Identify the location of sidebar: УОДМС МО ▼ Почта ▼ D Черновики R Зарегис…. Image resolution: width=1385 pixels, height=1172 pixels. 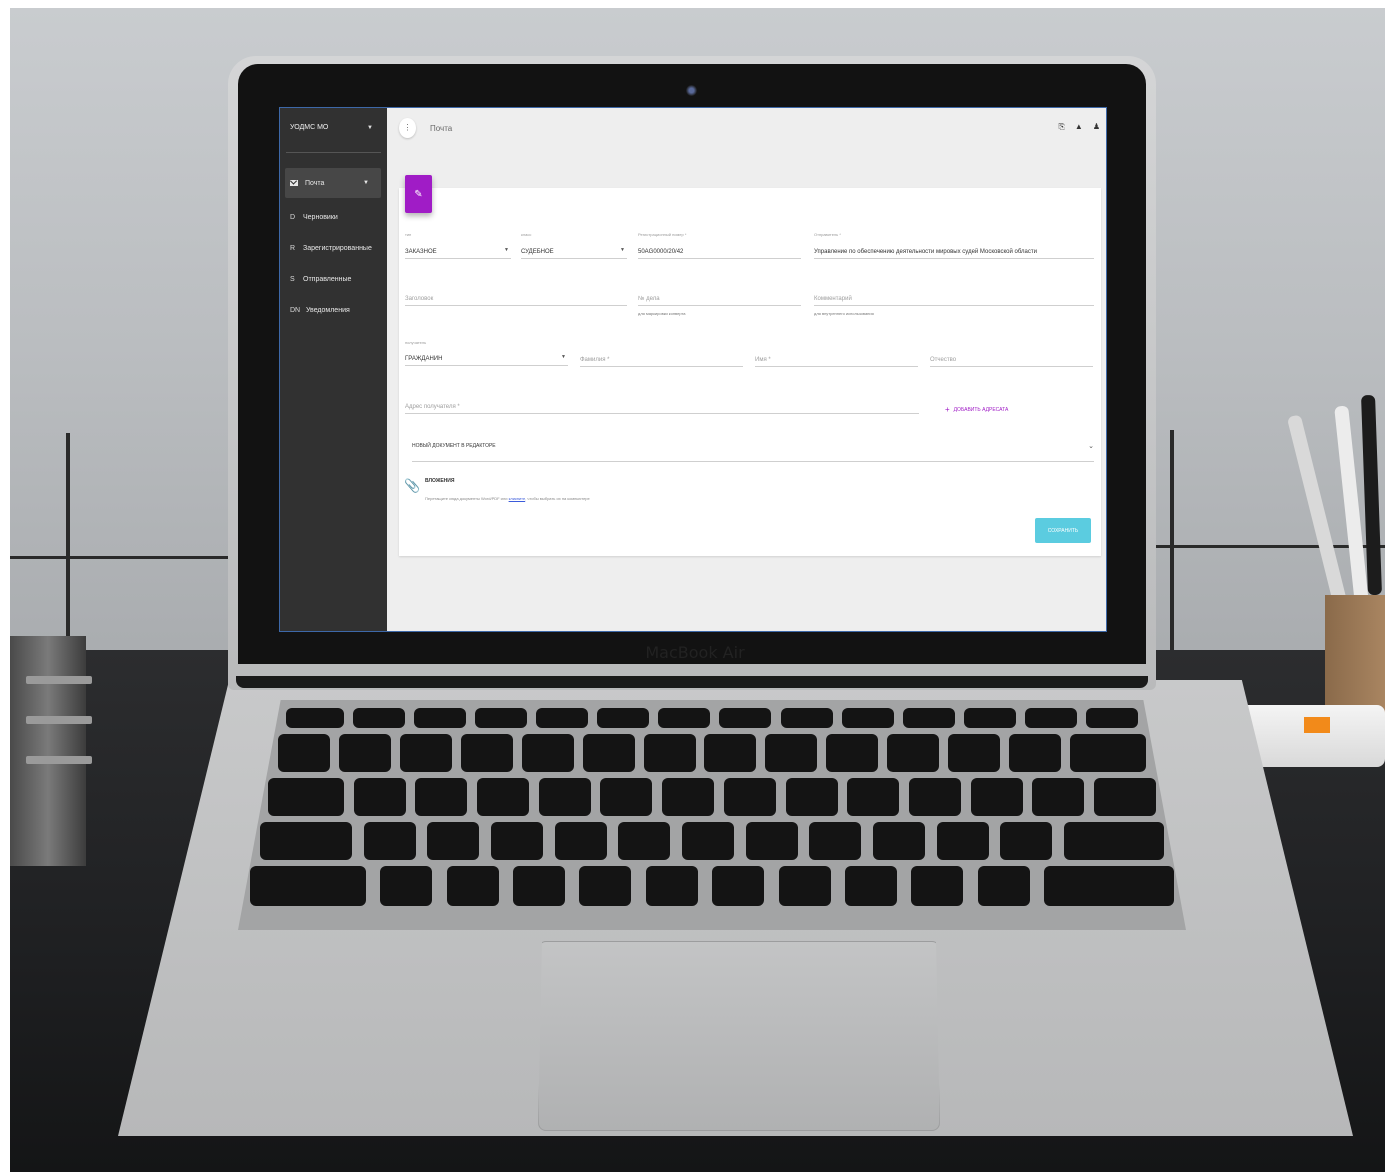
(333, 369).